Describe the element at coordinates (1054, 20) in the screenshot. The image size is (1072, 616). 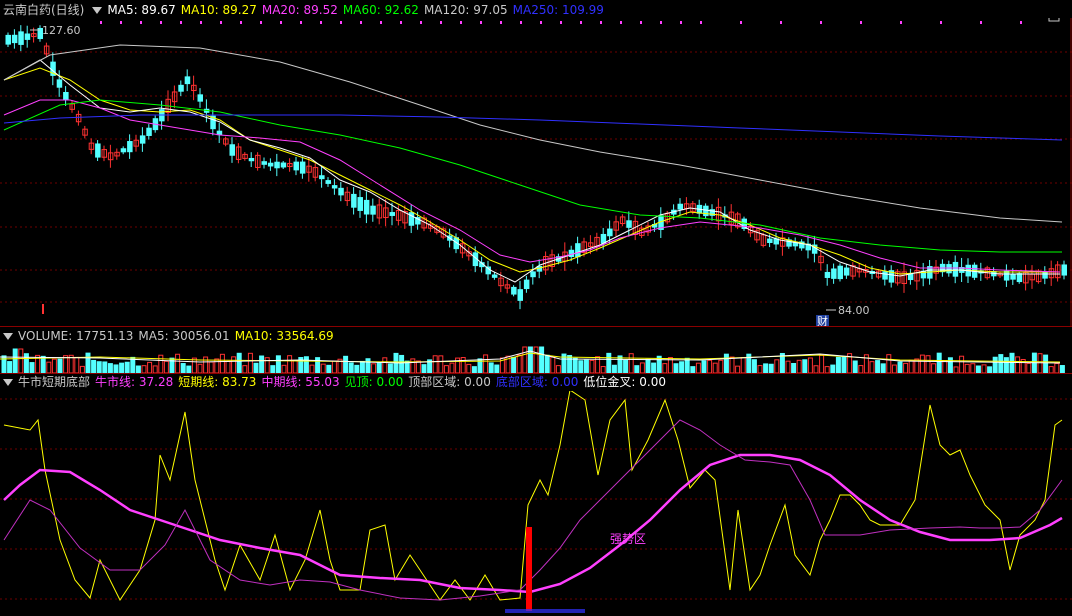
I see `restore-icon` at that location.